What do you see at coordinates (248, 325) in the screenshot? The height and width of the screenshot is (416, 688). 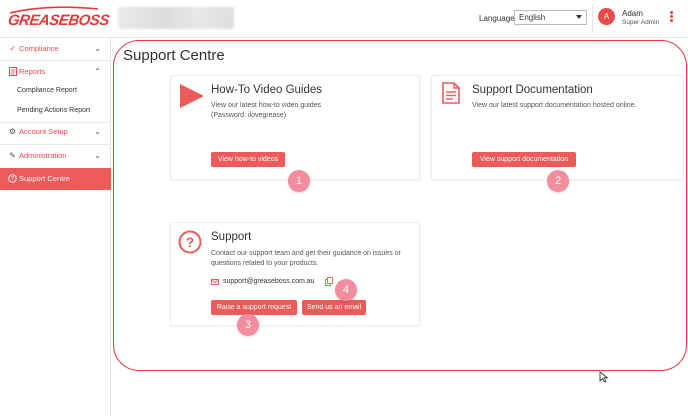 I see `annotation-badge-3: 3` at bounding box center [248, 325].